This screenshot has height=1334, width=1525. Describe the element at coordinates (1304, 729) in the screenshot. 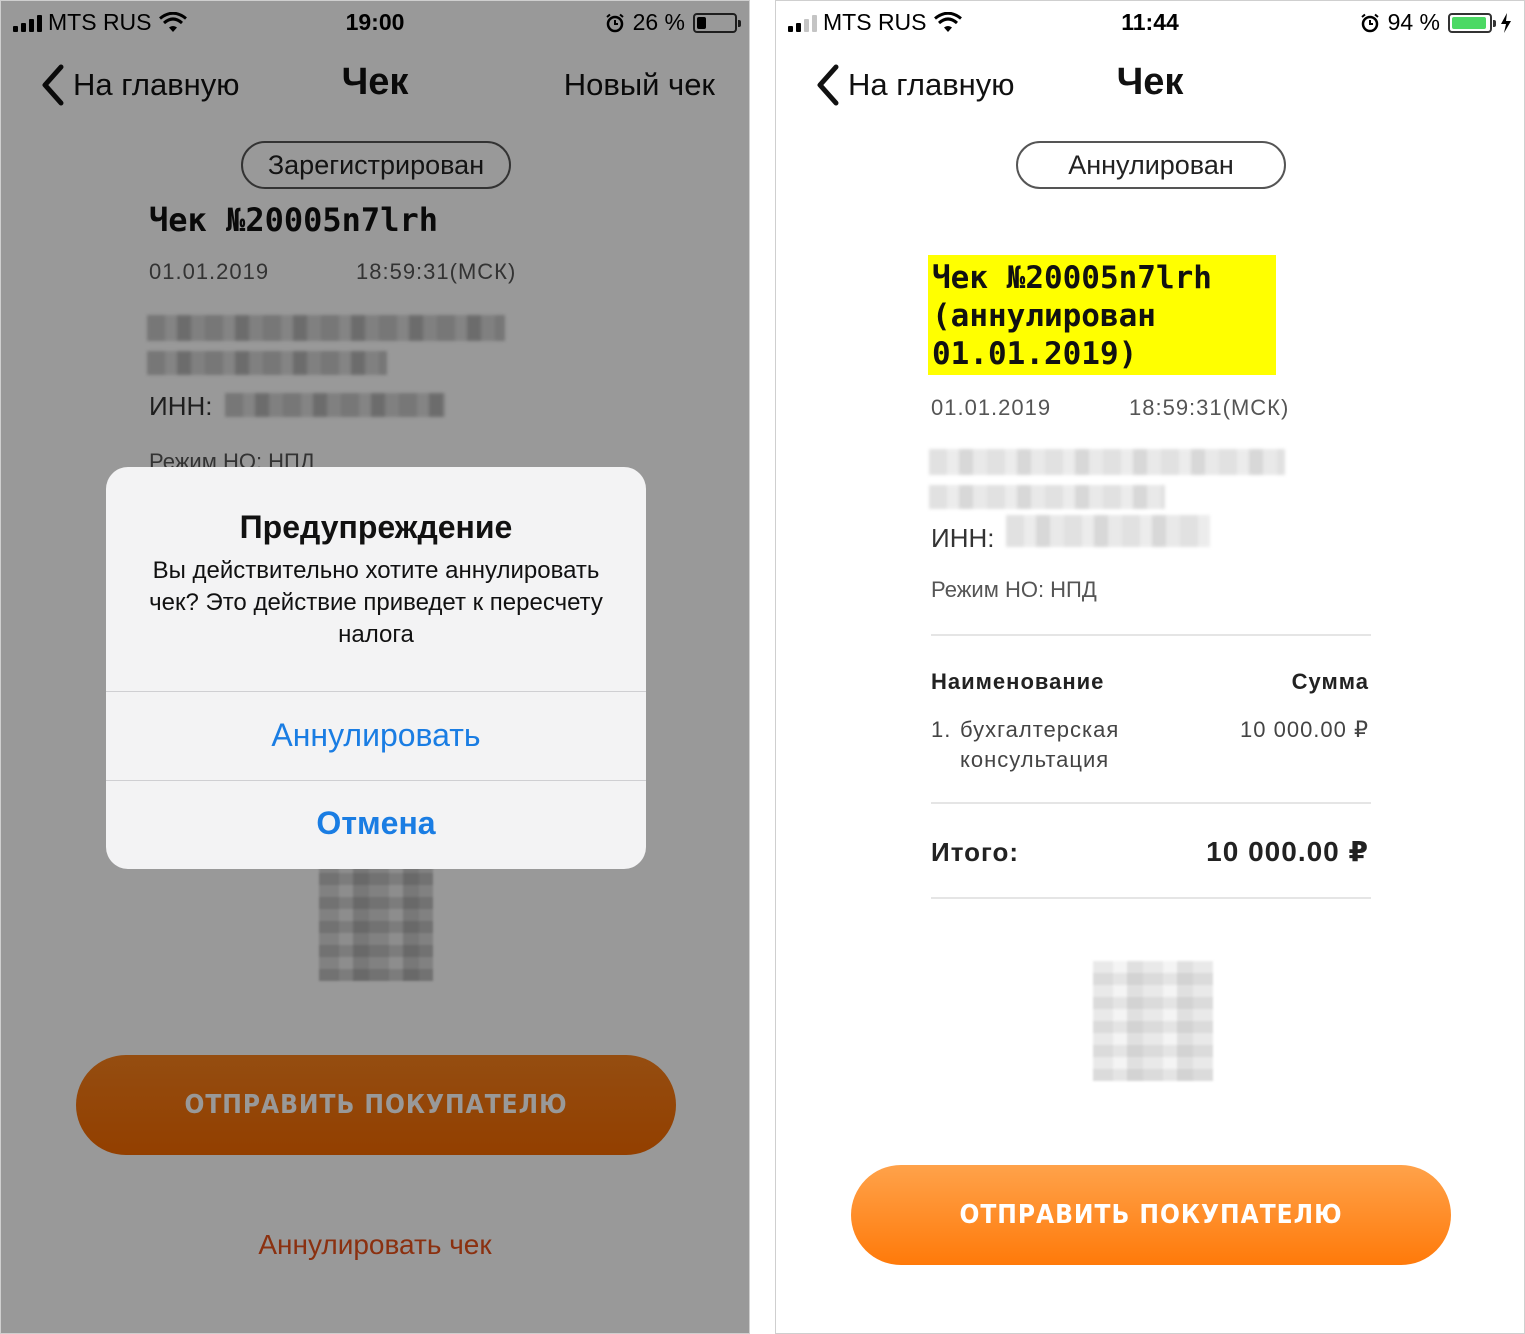

I see `item-sum: 10 000.00 ₽` at that location.